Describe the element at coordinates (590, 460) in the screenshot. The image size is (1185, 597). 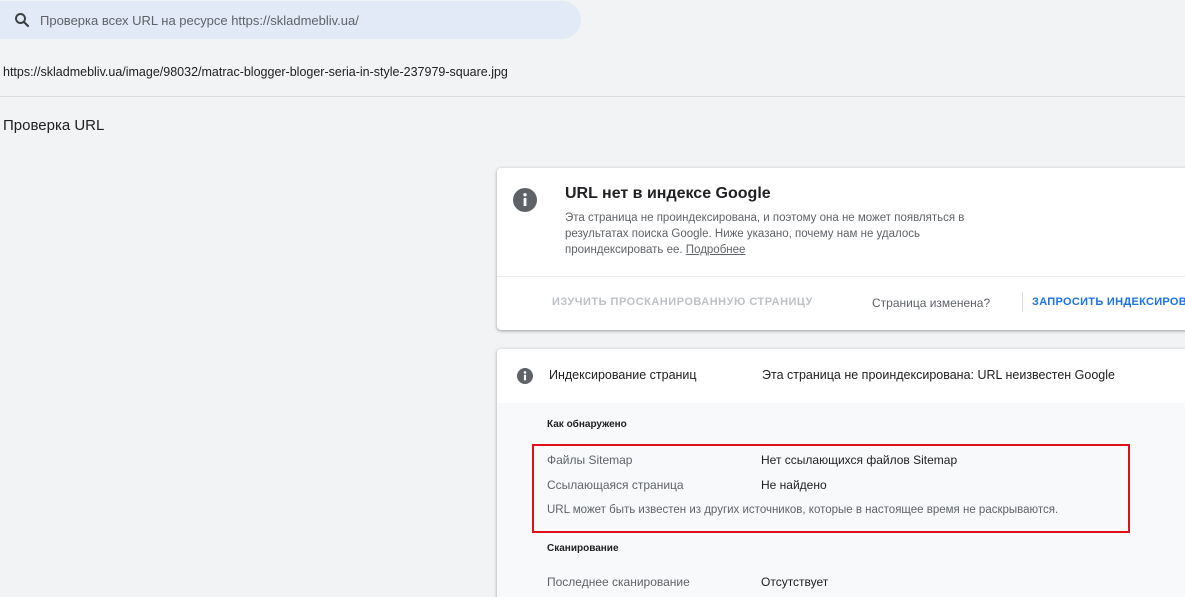
I see `sitemaps-label: Файлы Sitemap` at that location.